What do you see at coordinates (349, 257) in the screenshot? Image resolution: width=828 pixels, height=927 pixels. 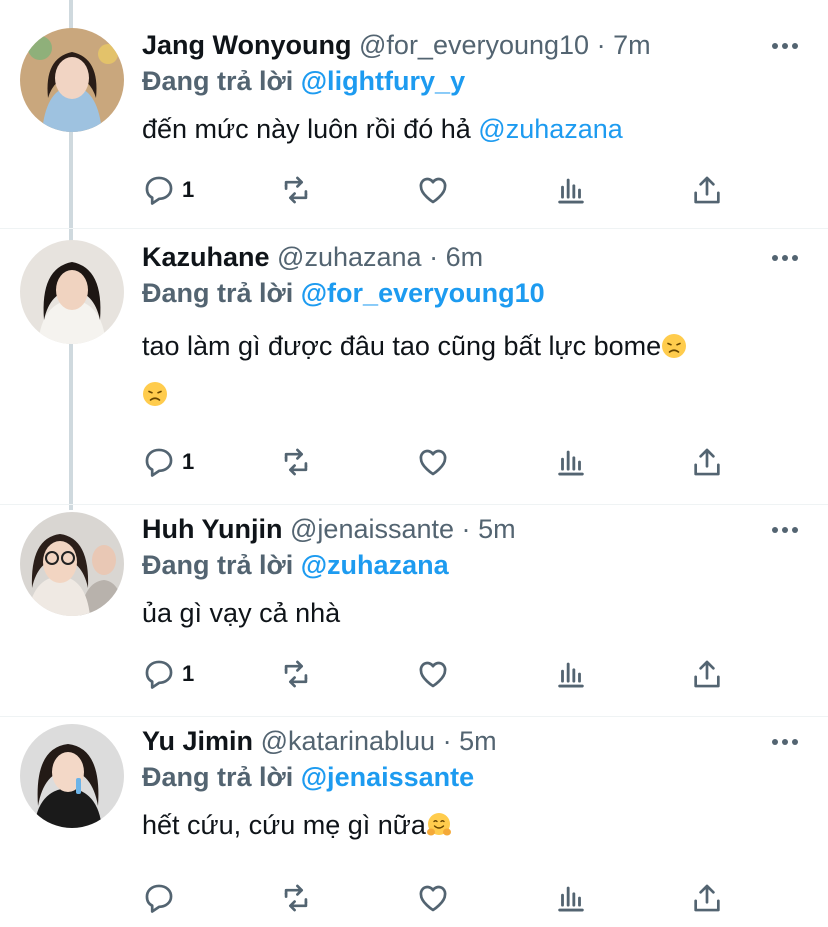 I see `user-handle: @zuhazana` at bounding box center [349, 257].